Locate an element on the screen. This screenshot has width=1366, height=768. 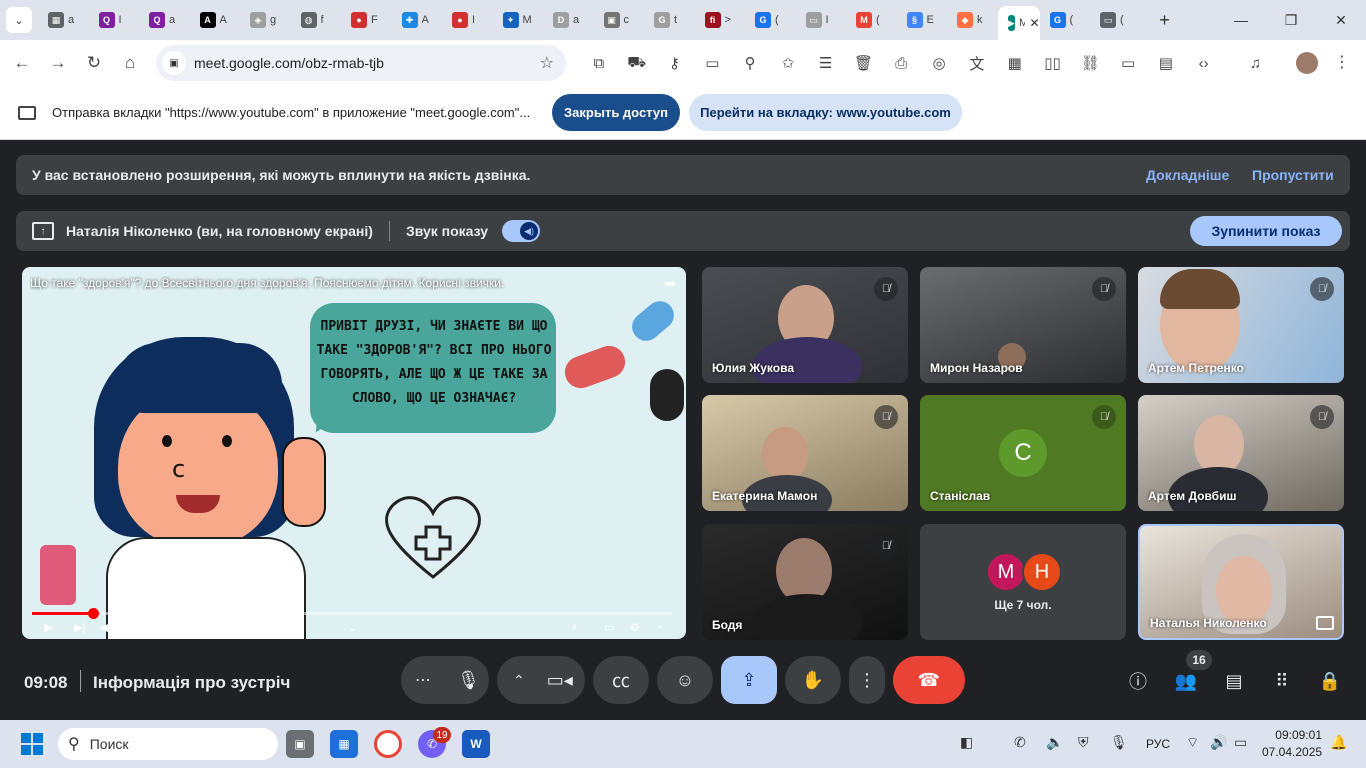
video-scrubber is located at coordinates (93, 613).